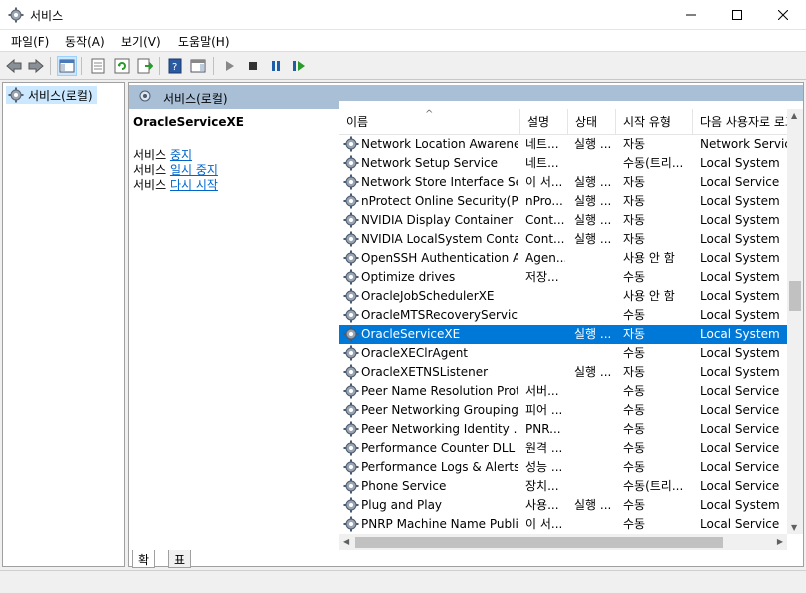  I want to click on scroll-down-icon: ▼, so click(794, 527).